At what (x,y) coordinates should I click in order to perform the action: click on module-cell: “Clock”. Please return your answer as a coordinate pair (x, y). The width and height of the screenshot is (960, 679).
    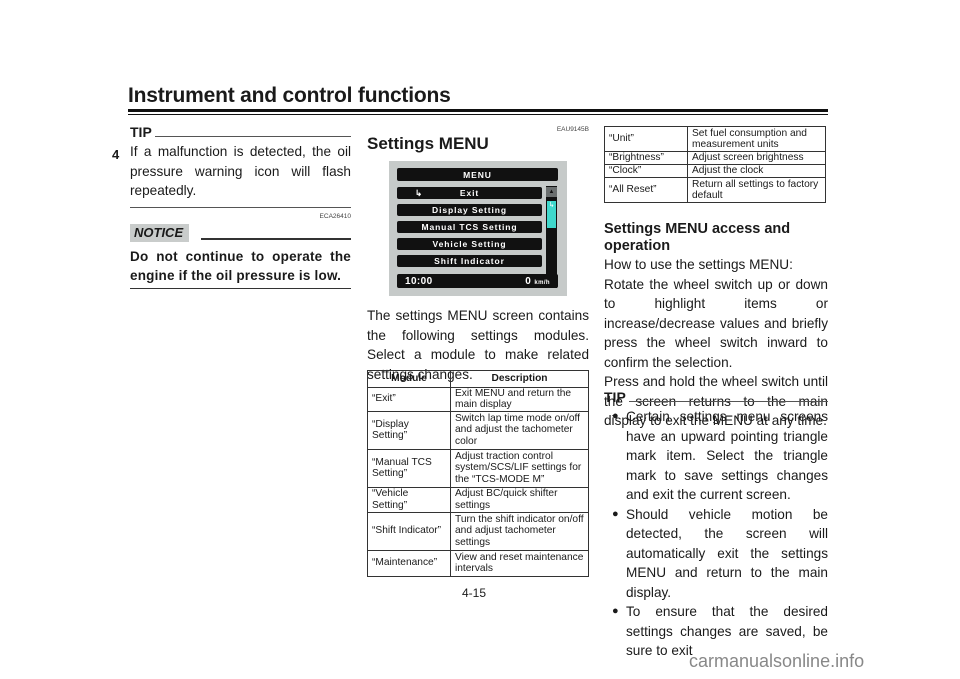
    Looking at the image, I should click on (646, 171).